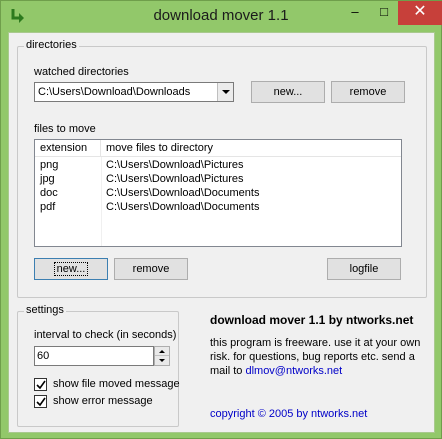 This screenshot has width=442, height=439. What do you see at coordinates (225, 92) in the screenshot?
I see `chevron-down-icon` at bounding box center [225, 92].